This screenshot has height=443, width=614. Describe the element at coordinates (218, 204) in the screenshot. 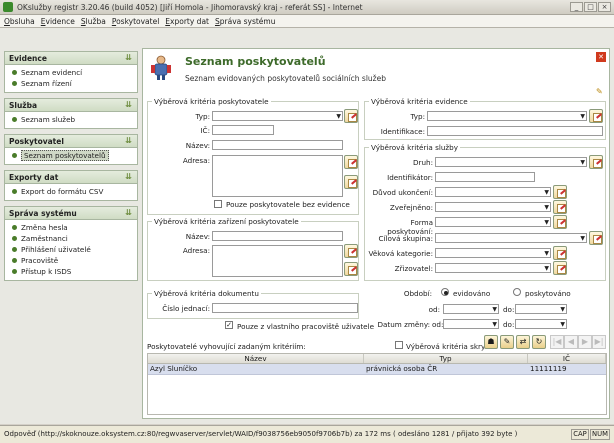

I see `no-evidence-checkbox` at that location.